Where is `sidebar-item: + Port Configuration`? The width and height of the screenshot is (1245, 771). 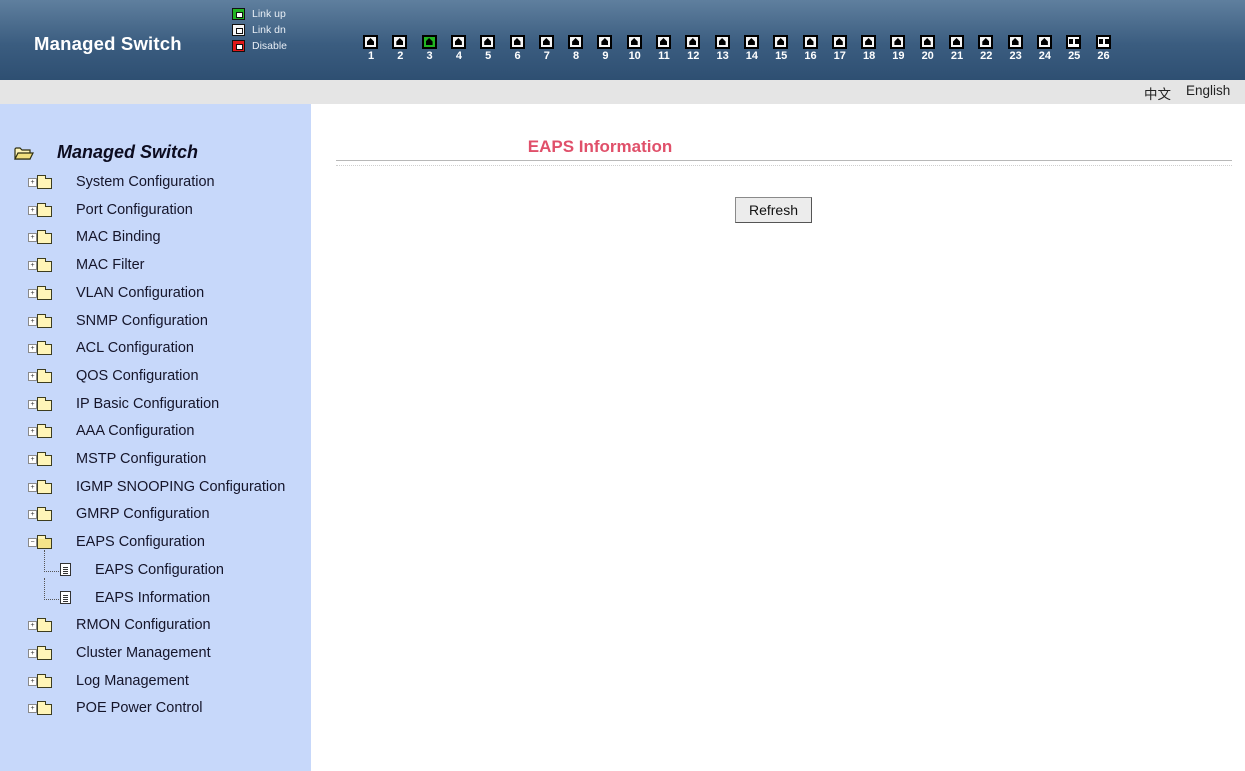
sidebar-item: + Port Configuration is located at coordinates (155, 213).